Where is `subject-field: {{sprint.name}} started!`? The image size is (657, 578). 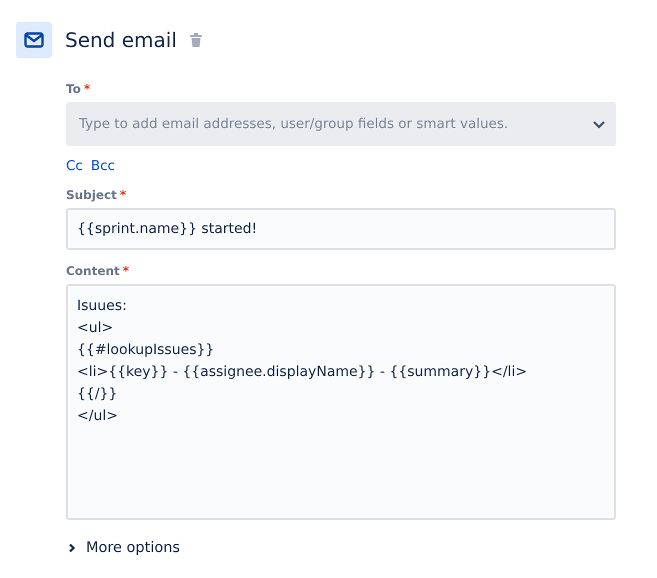
subject-field: {{sprint.name}} started! is located at coordinates (341, 229).